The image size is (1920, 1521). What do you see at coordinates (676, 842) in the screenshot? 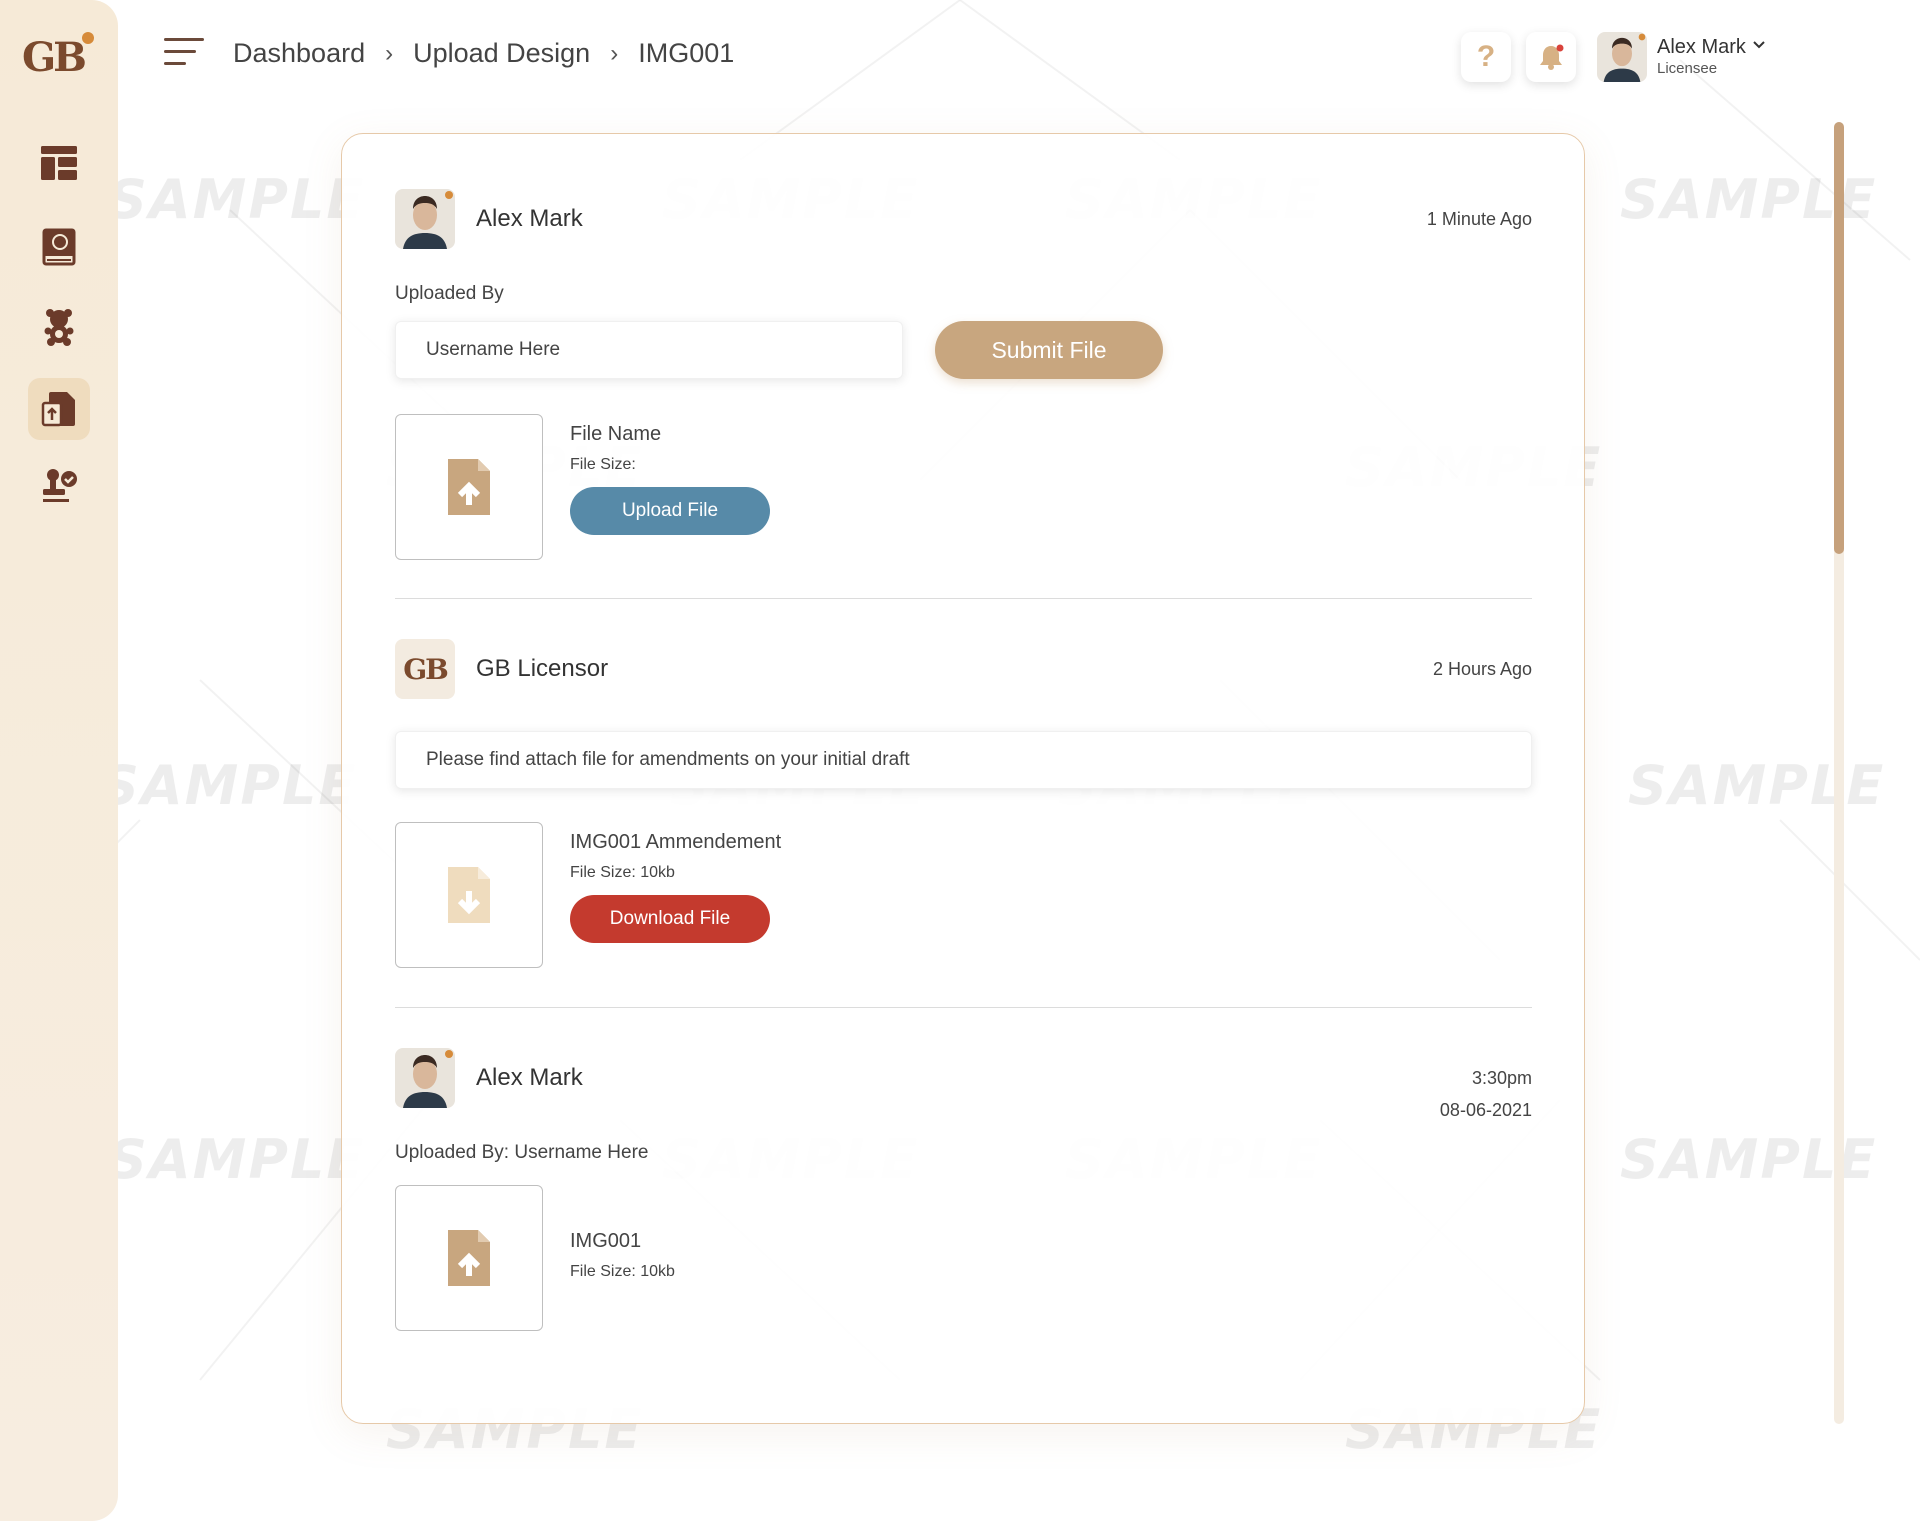
I see `file-name: IMG001 Ammendement` at bounding box center [676, 842].